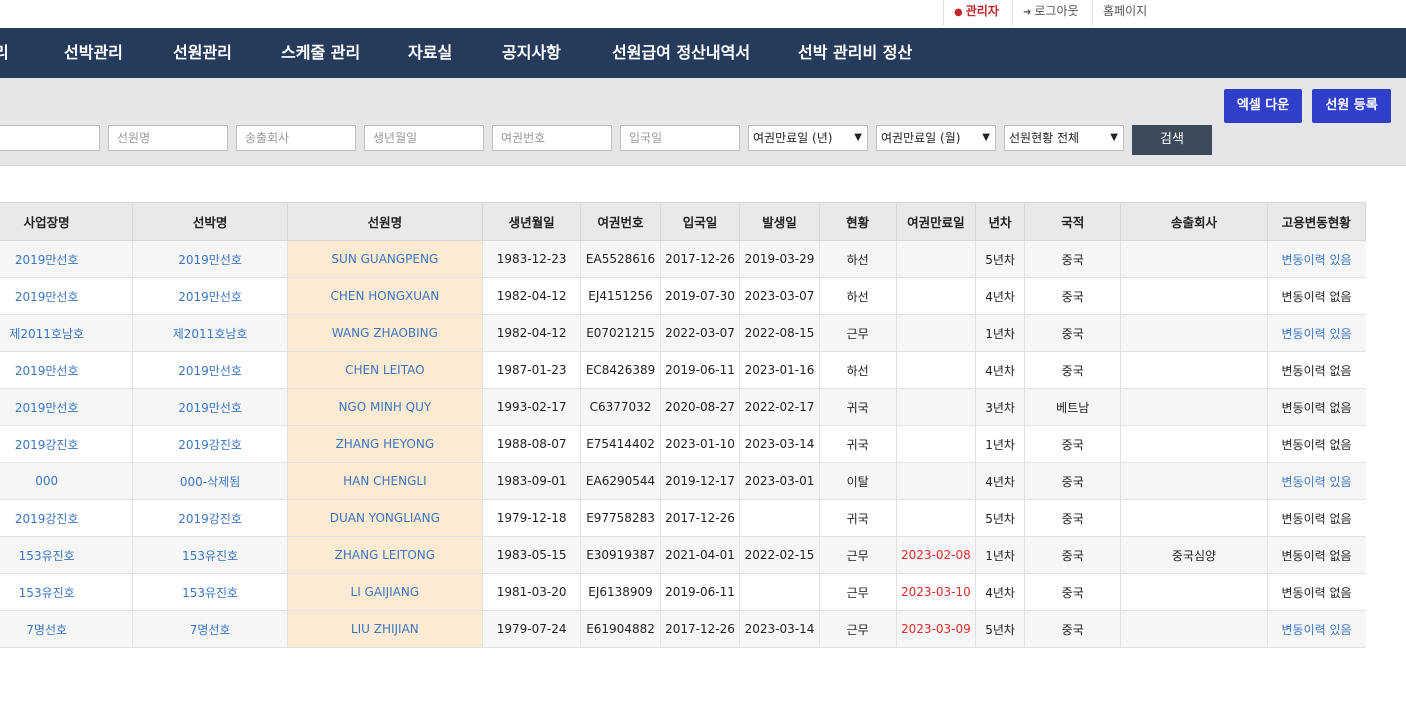 This screenshot has width=1406, height=726. I want to click on cell-ship: 000-삭제됨, so click(210, 481).